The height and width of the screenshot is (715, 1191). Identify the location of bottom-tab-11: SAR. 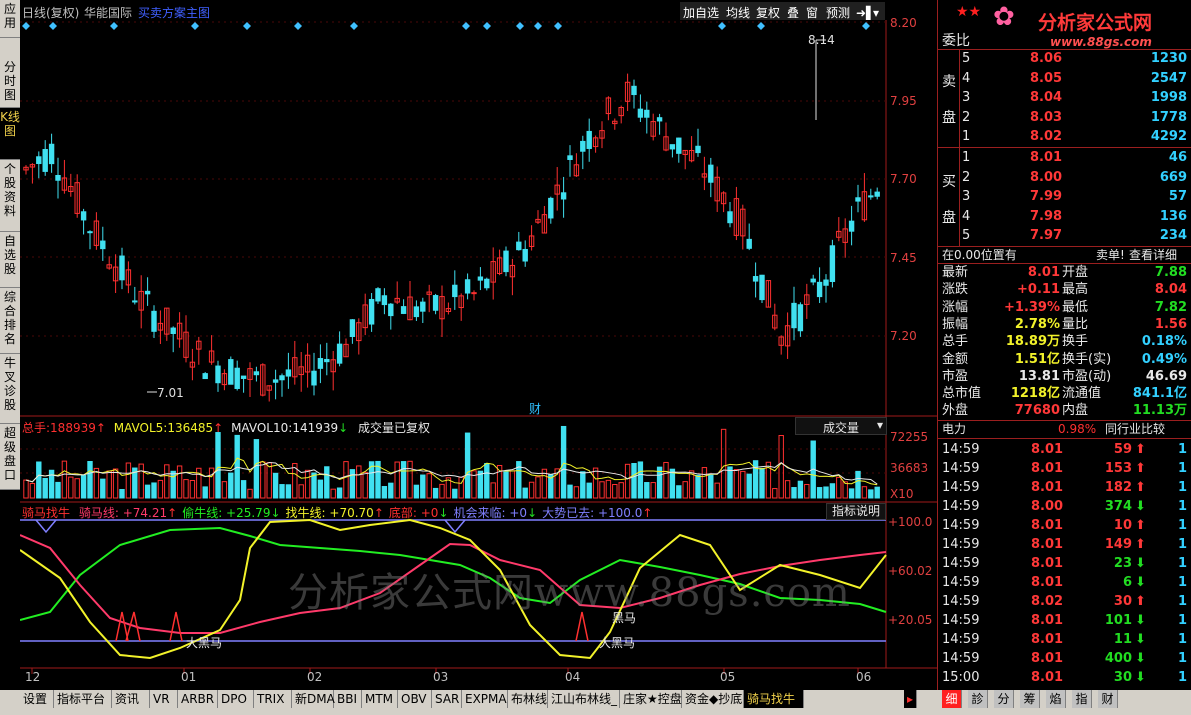
(447, 699).